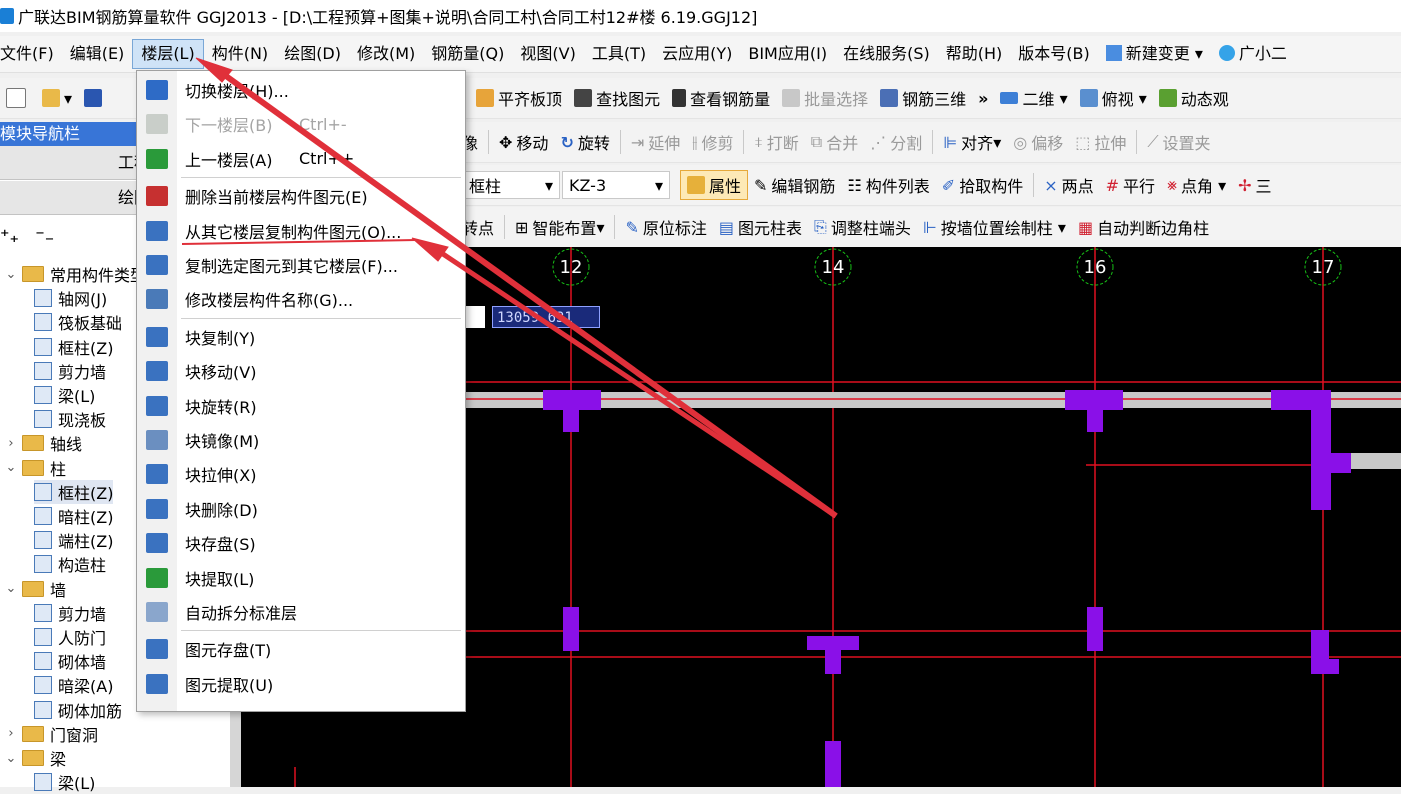 The height and width of the screenshot is (794, 1401). Describe the element at coordinates (475, 317) in the screenshot. I see `coordinate-input-box` at that location.